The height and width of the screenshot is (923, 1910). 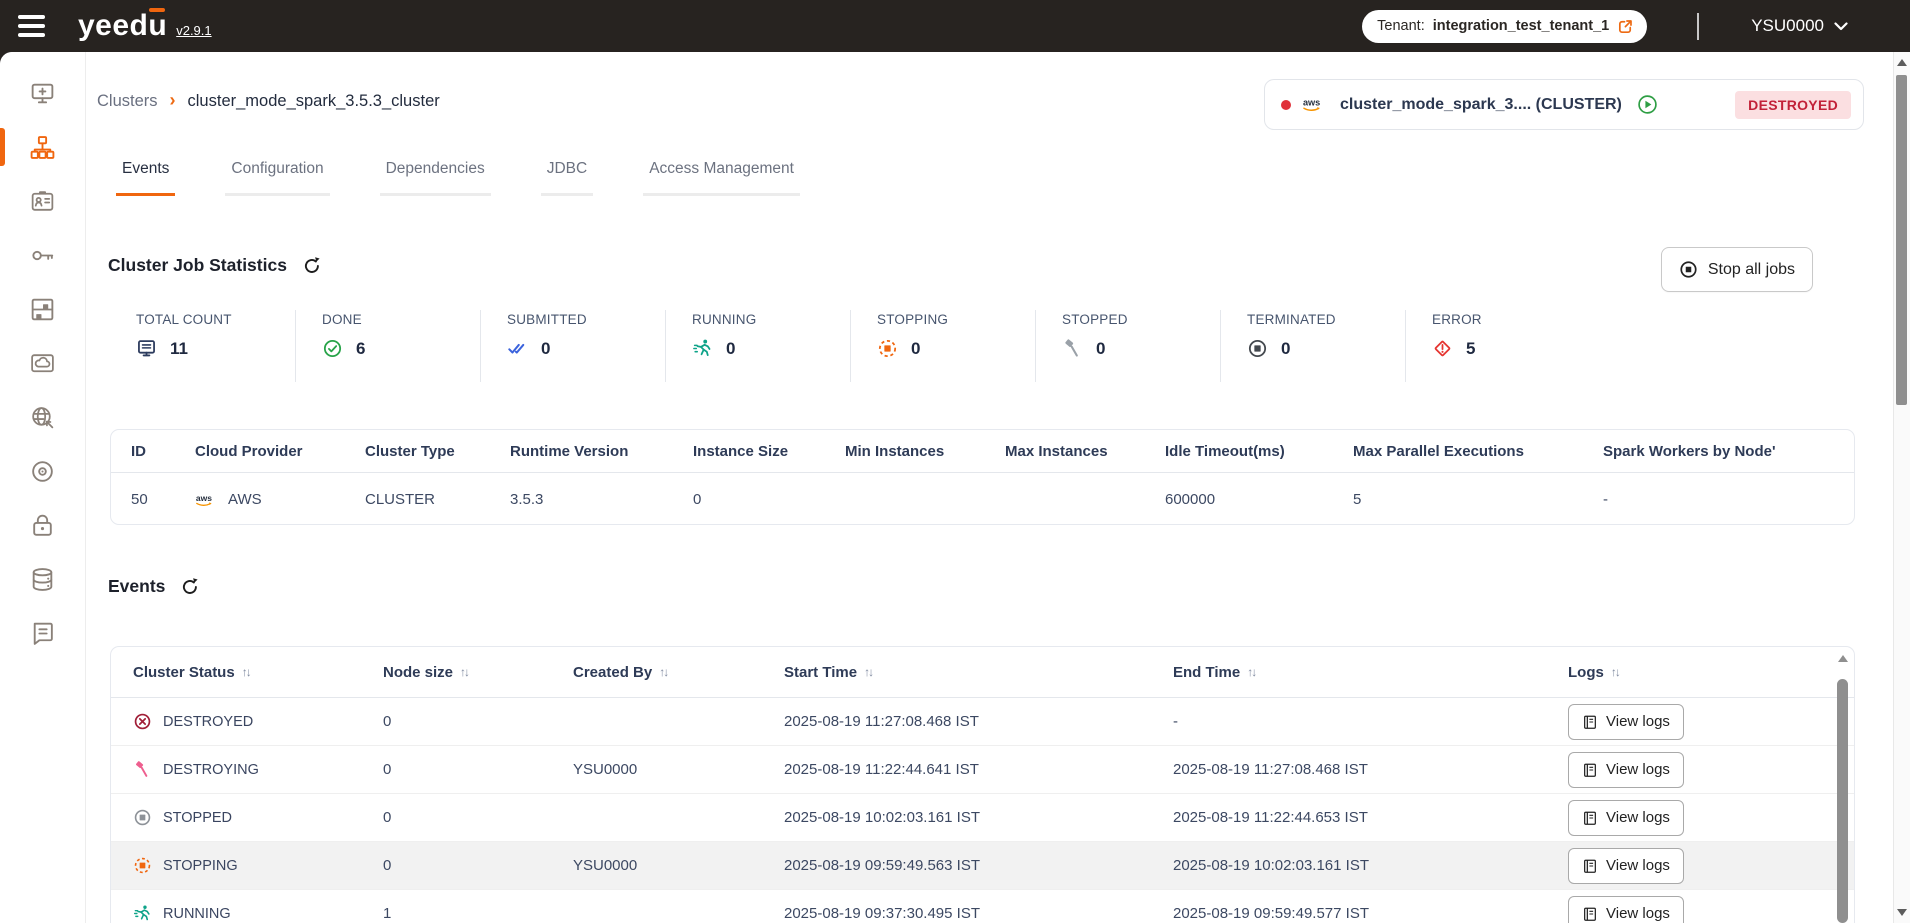 I want to click on user-menu: YSU0000, so click(x=1799, y=26).